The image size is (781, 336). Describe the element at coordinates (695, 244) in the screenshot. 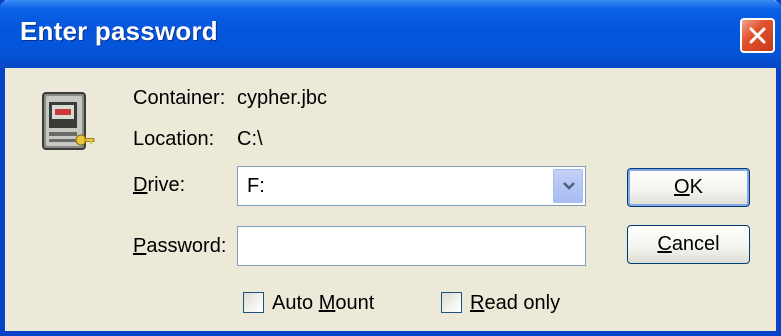

I see `cancel-rest: ancel` at that location.